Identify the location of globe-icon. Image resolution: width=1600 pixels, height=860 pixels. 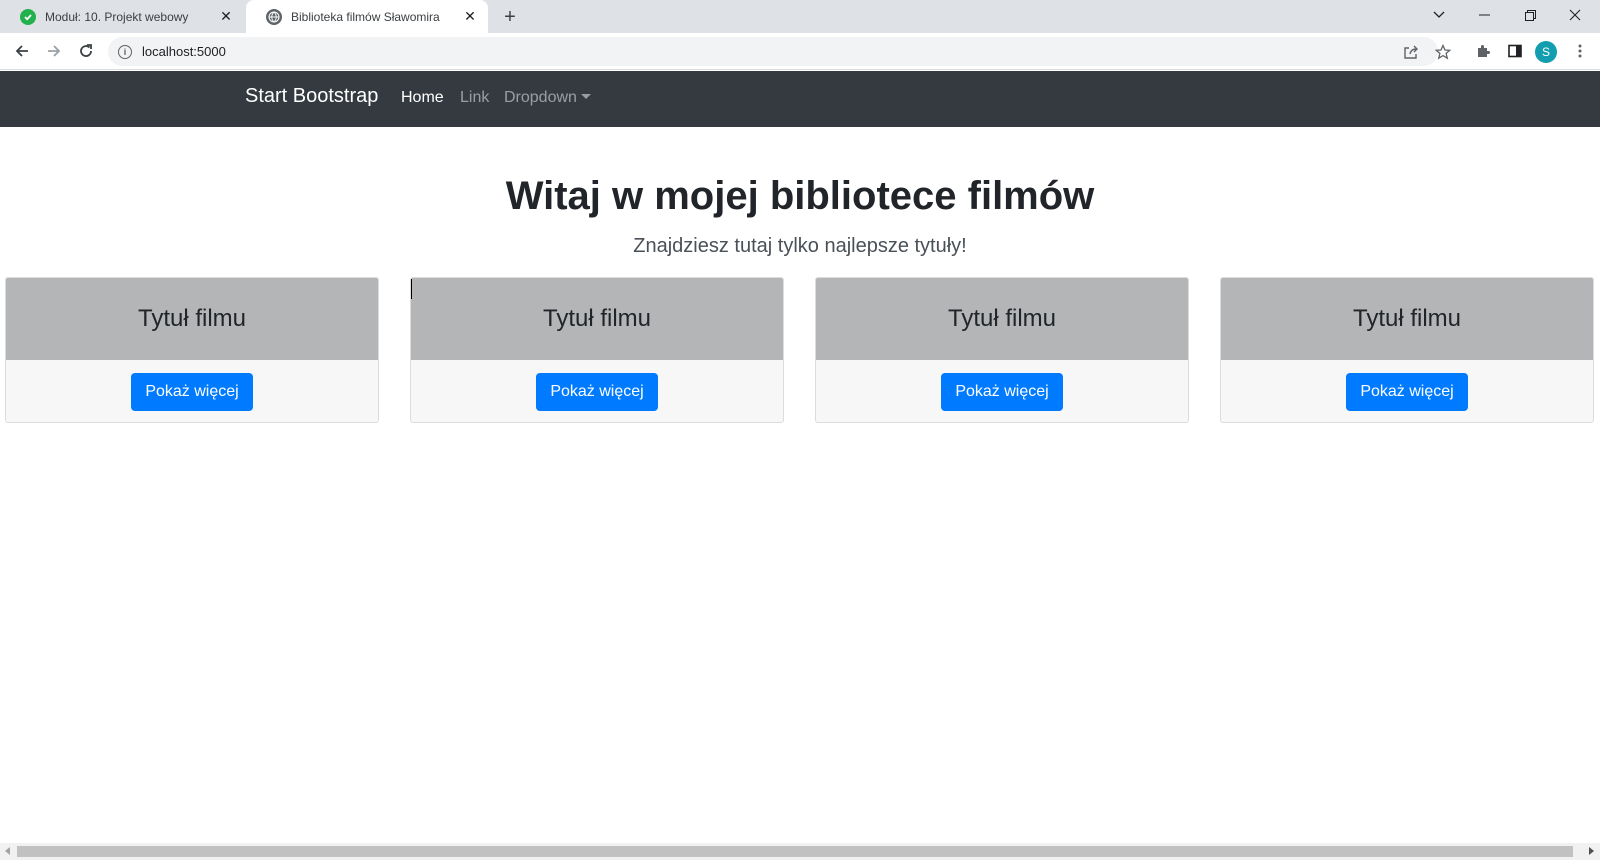
(274, 16).